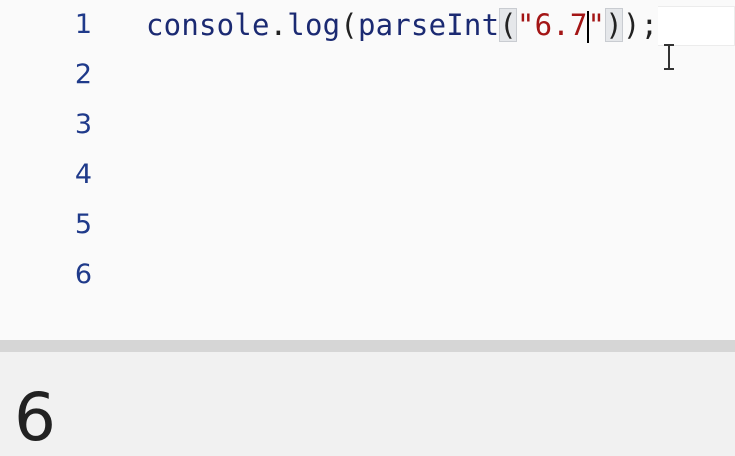  I want to click on code-string-close-quote-token: ", so click(596, 25).